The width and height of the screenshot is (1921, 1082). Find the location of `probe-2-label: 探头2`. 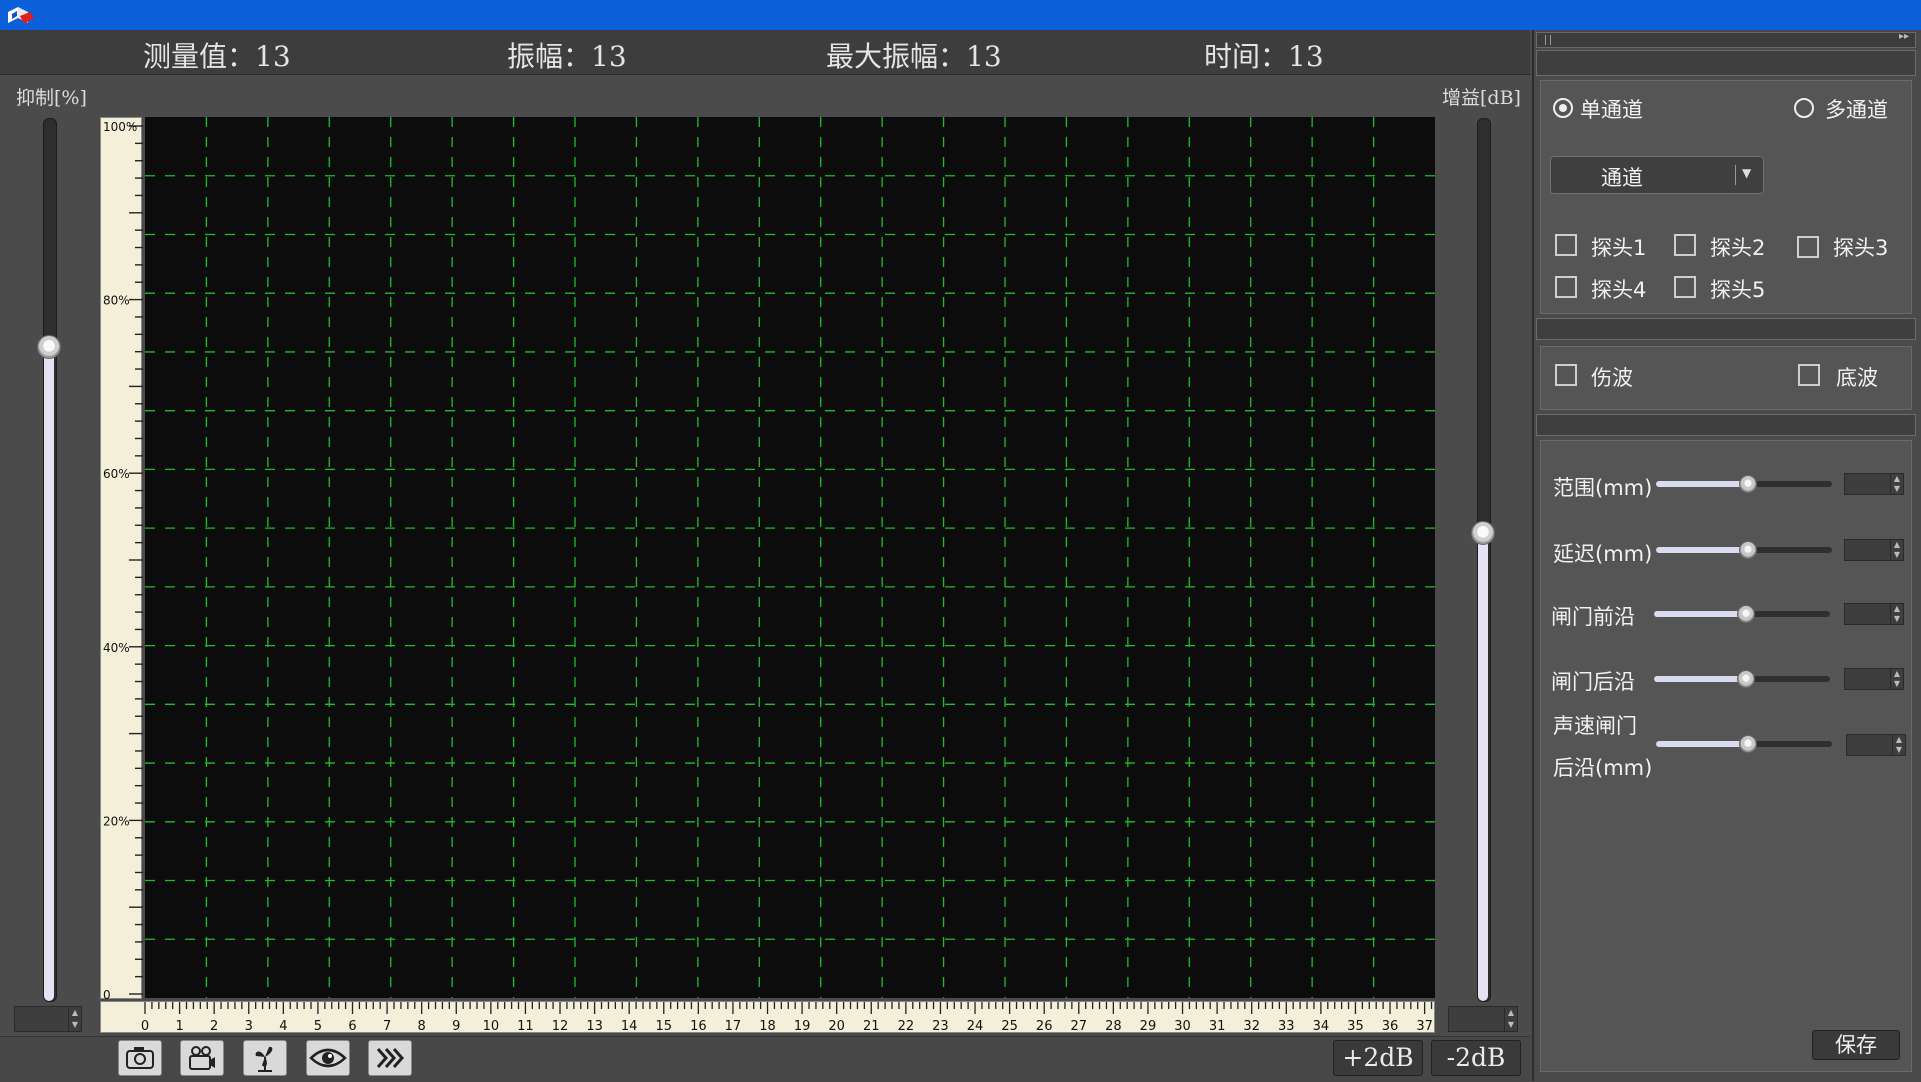

probe-2-label: 探头2 is located at coordinates (1738, 248).